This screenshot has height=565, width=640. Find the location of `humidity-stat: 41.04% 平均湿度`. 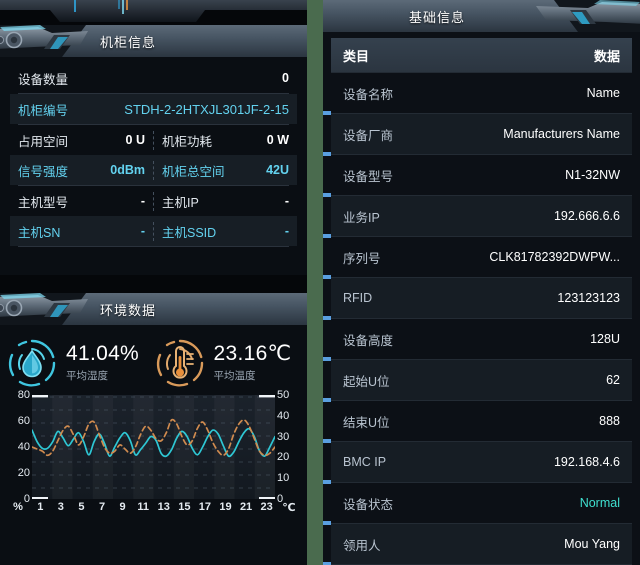

humidity-stat: 41.04% 平均湿度 is located at coordinates (80, 363).